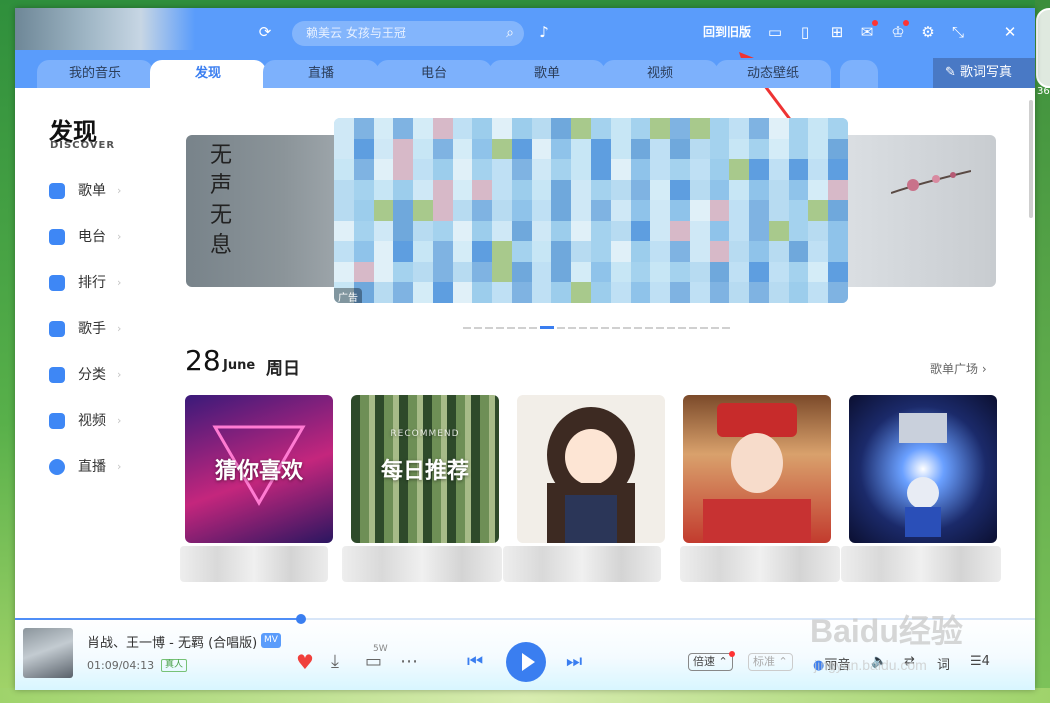 This screenshot has height=703, width=1050. What do you see at coordinates (950, 72) in the screenshot?
I see `lyric-photo-icon: ✎` at bounding box center [950, 72].